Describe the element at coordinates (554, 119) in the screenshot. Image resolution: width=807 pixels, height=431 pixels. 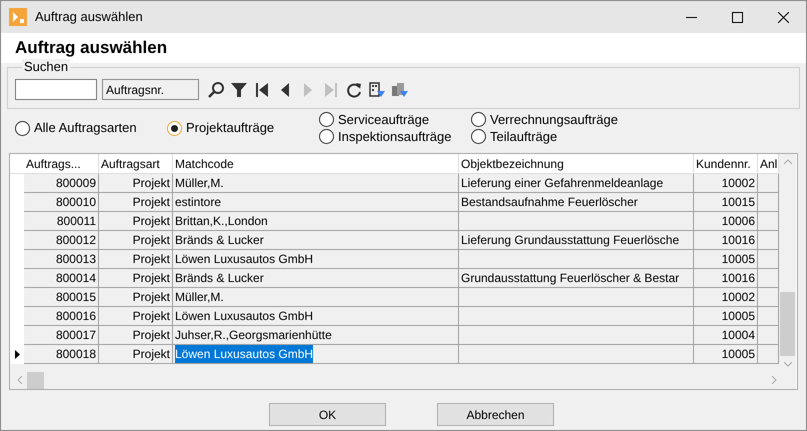
I see `radio-label: Verrechnungsaufträge` at that location.